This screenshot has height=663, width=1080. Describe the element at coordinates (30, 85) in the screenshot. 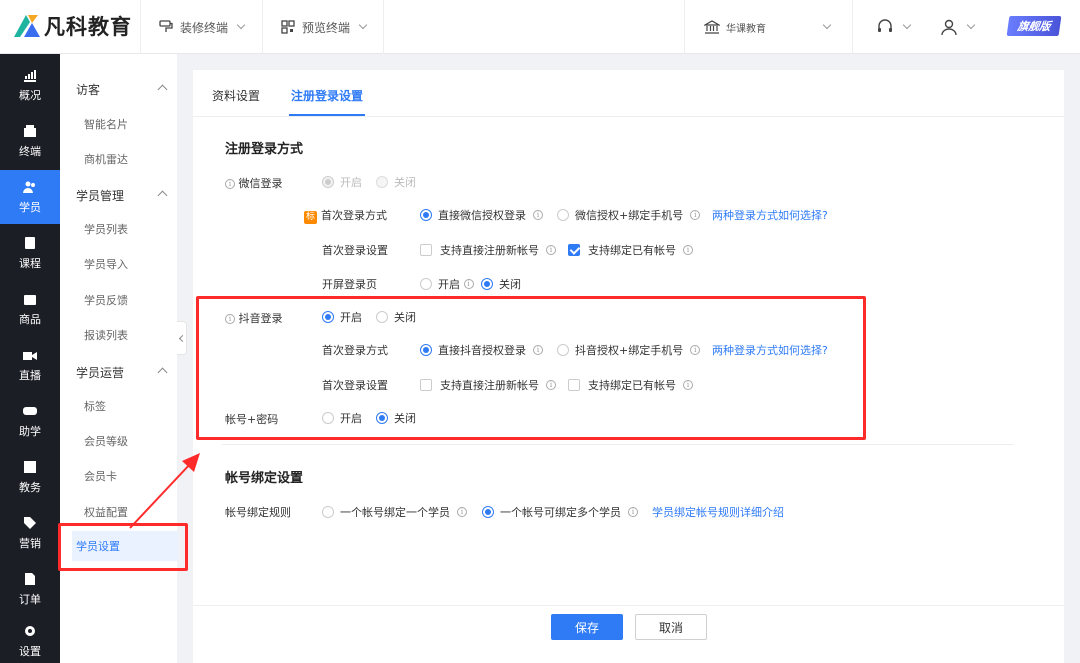

I see `nav-item-overview: 概况` at that location.